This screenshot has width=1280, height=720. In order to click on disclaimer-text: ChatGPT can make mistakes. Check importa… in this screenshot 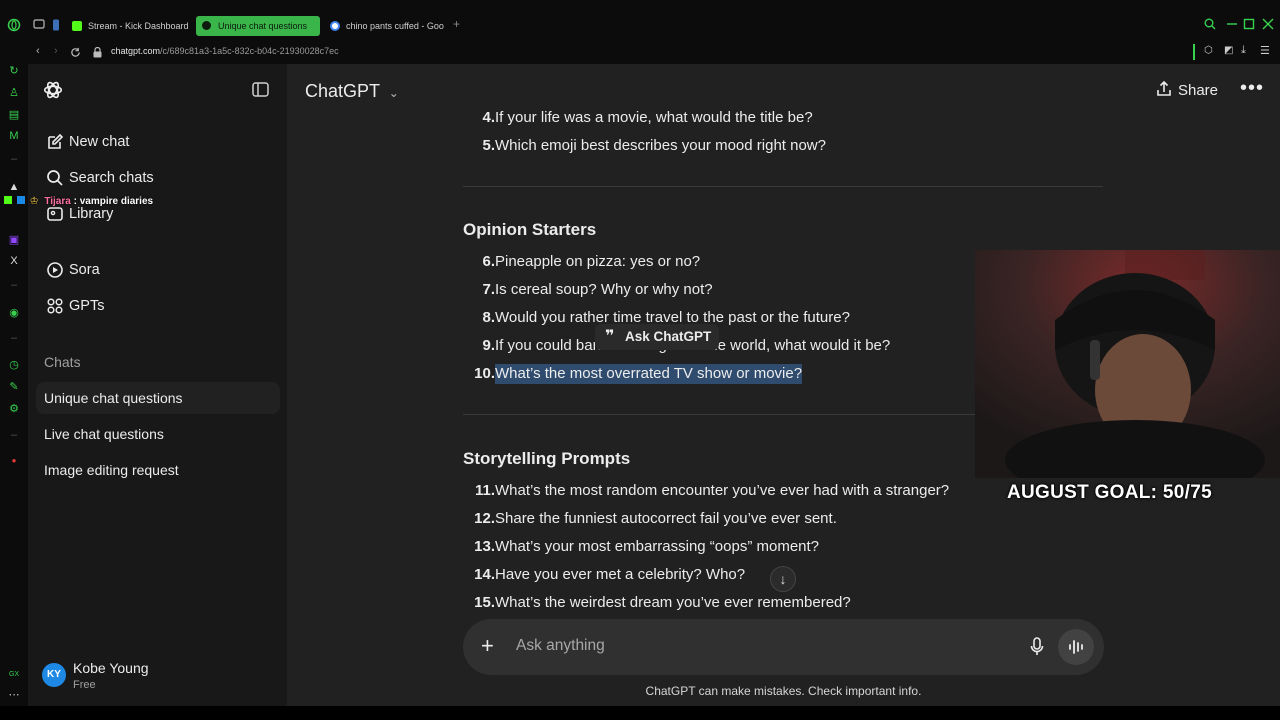, I will do `click(783, 691)`.